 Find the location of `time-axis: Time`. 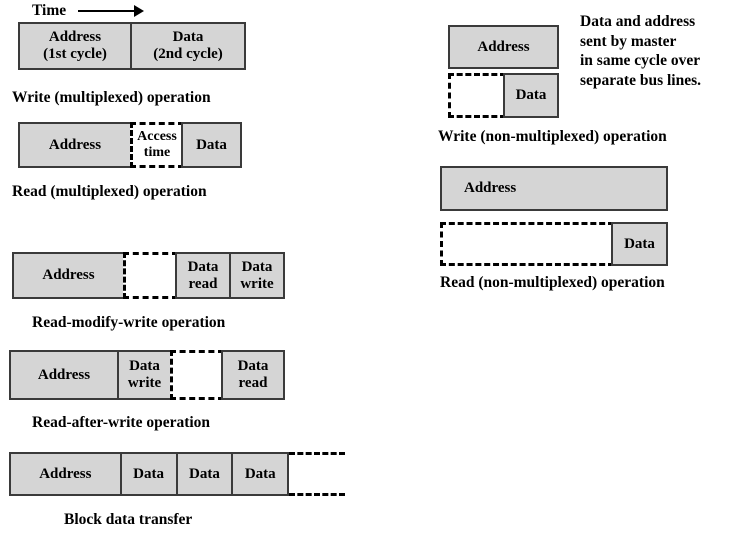

time-axis: Time is located at coordinates (88, 11).